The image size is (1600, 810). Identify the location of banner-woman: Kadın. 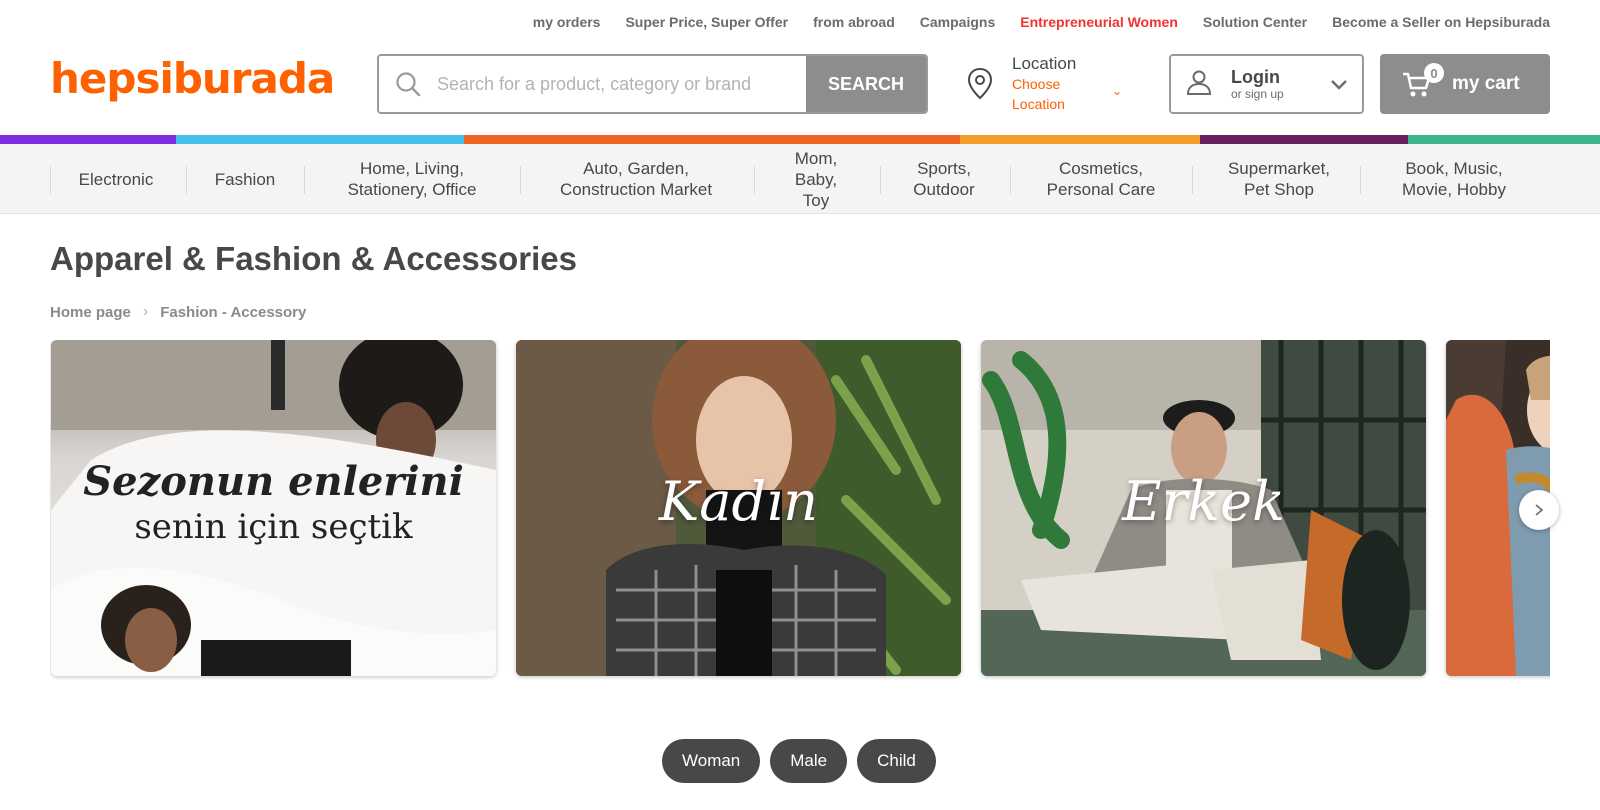
(738, 508).